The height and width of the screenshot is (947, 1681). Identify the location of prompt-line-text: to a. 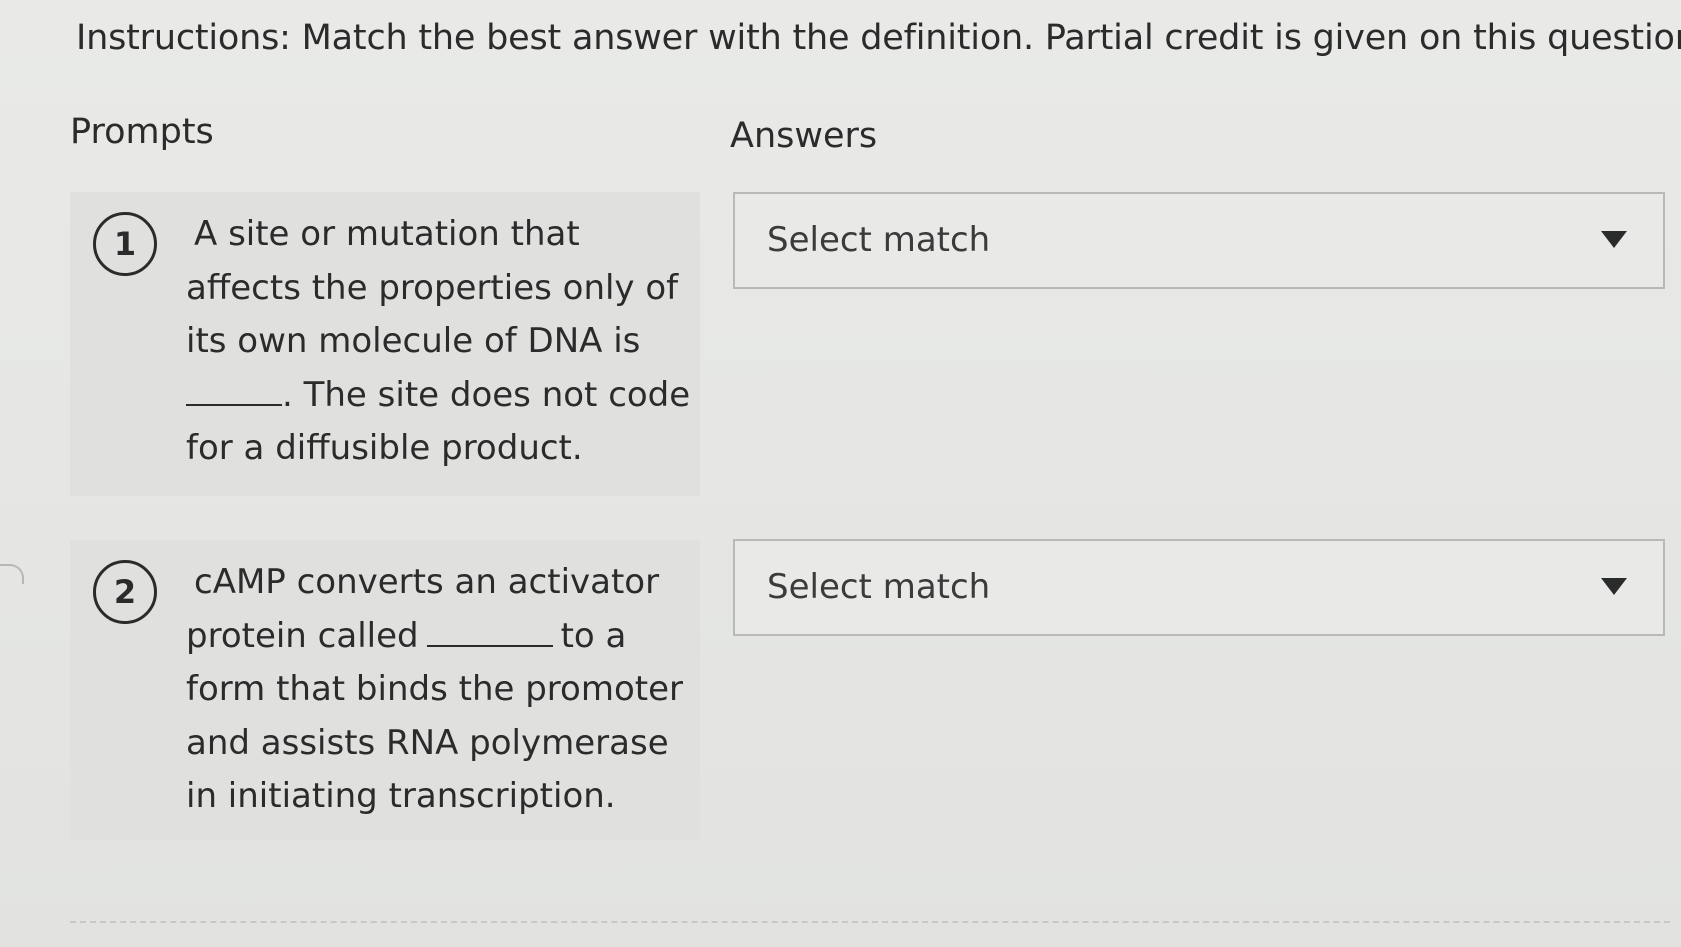
(593, 635).